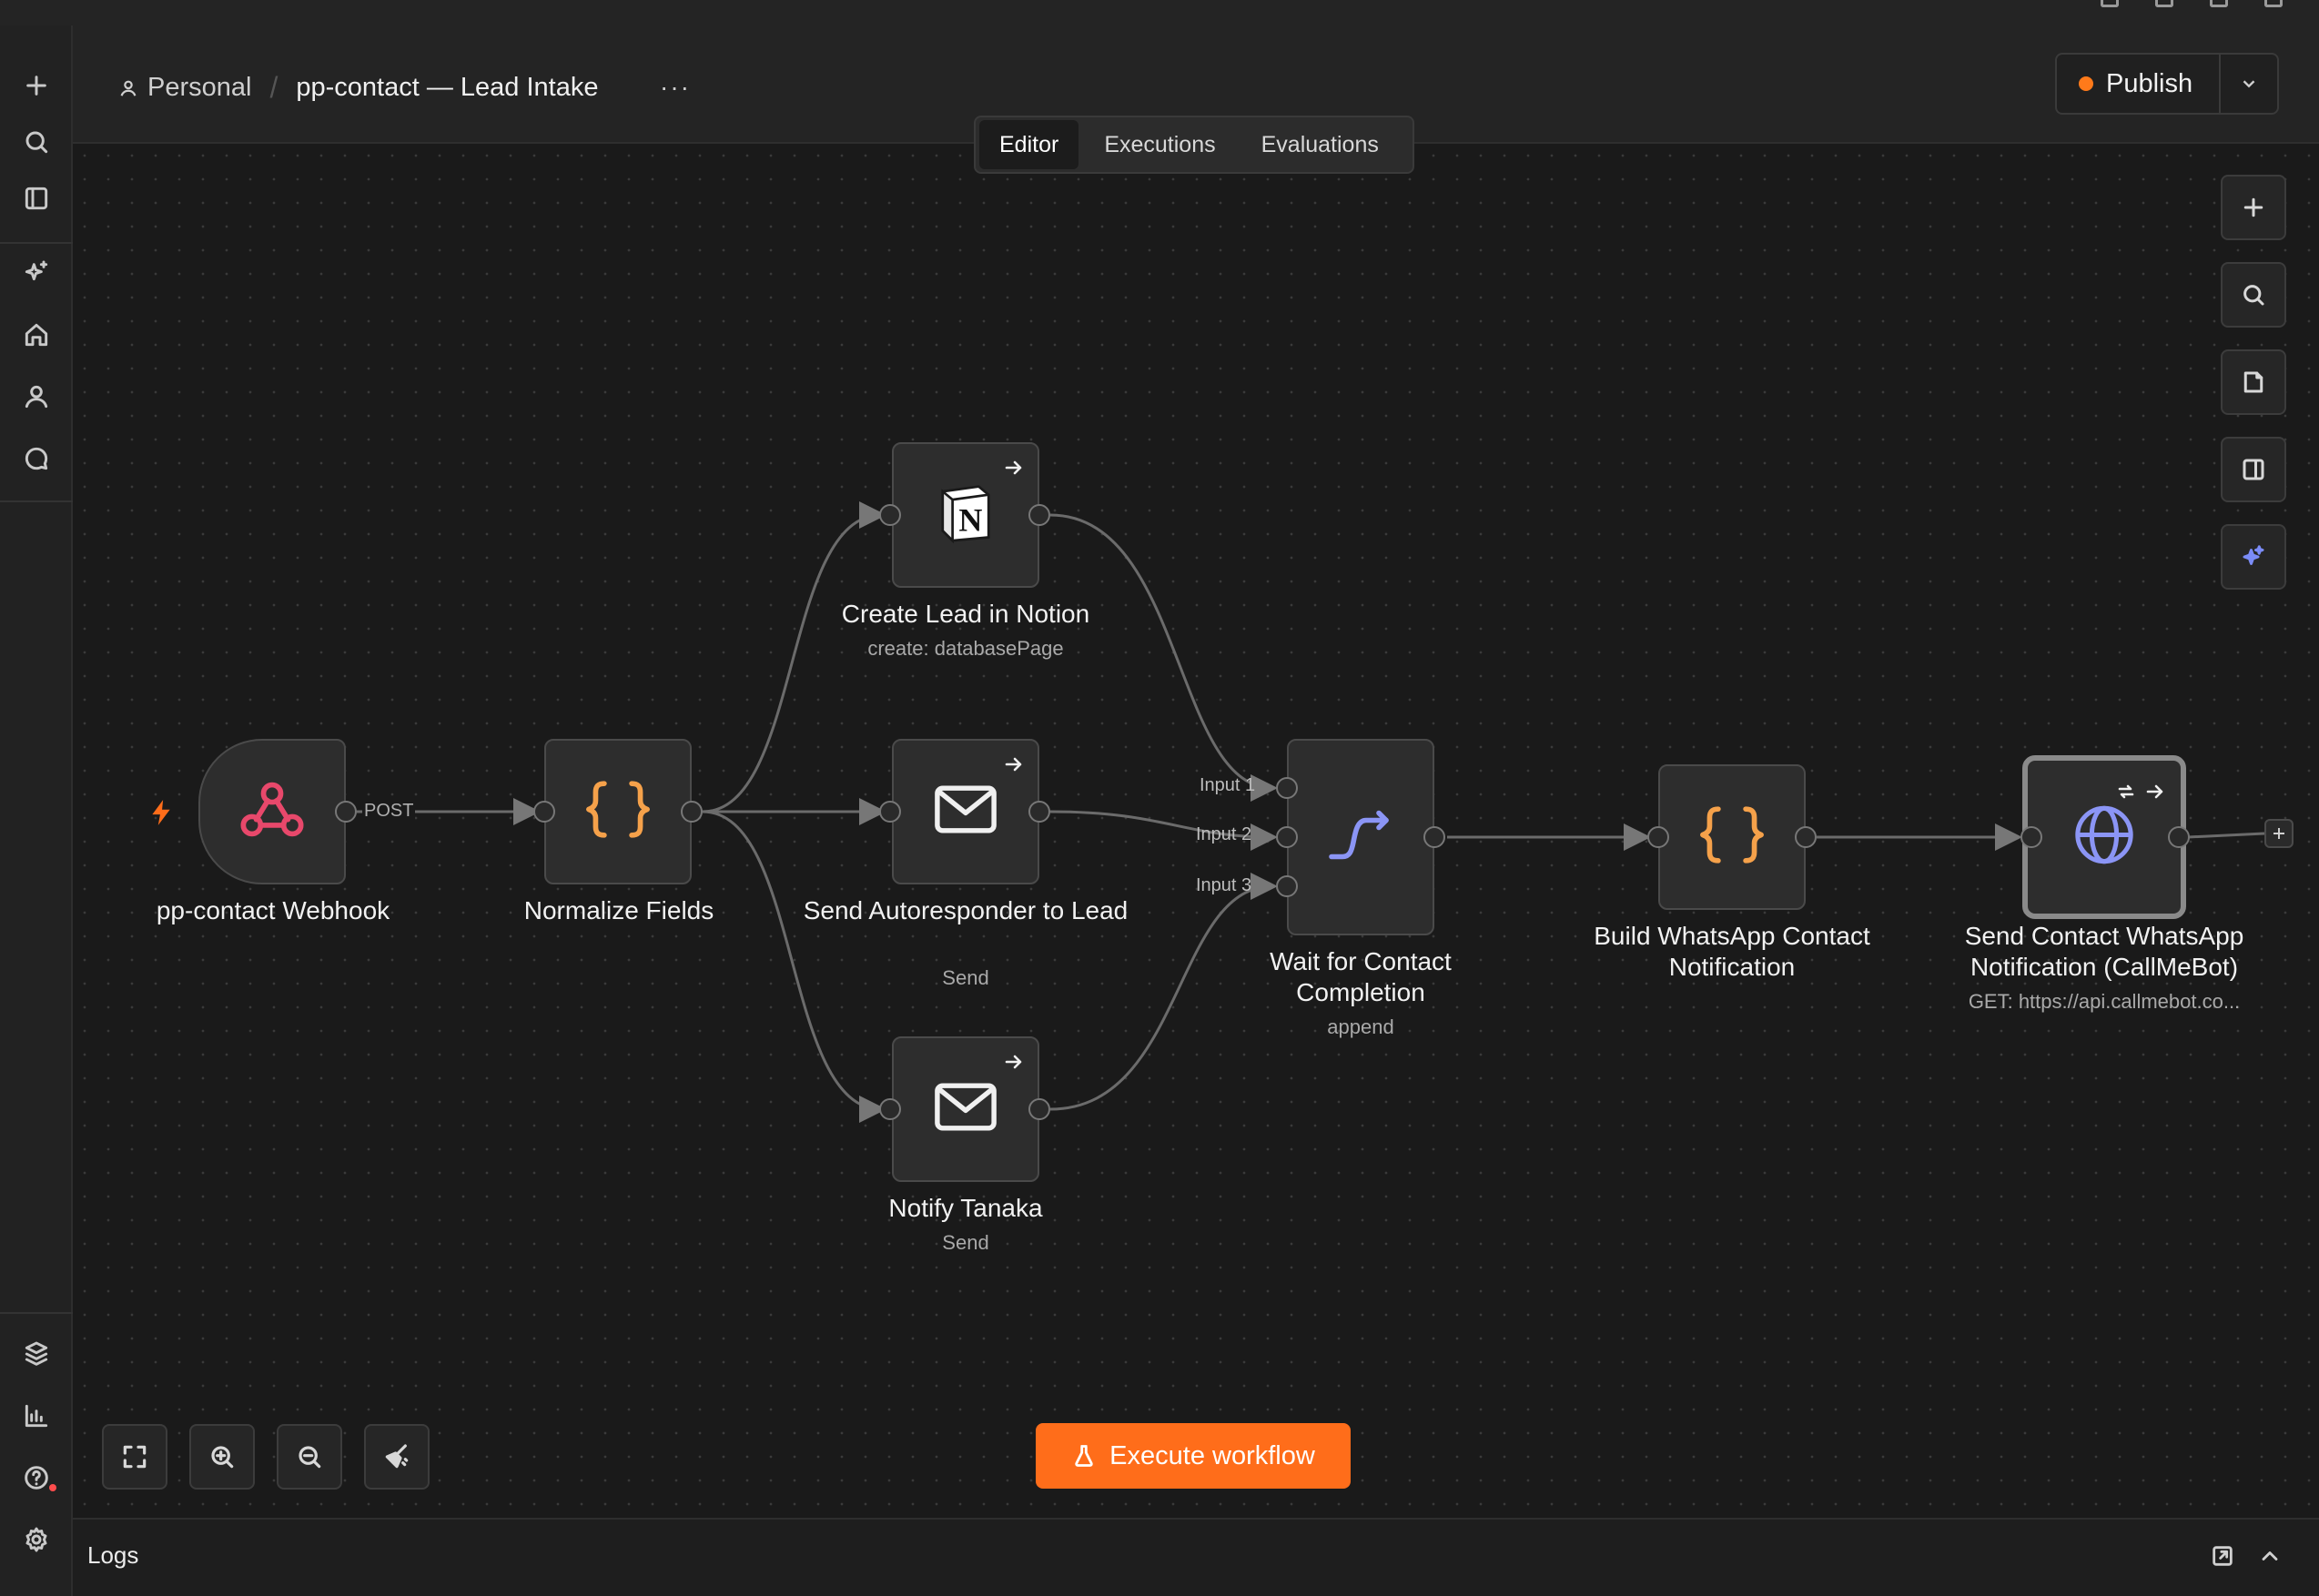 The width and height of the screenshot is (2319, 1596). I want to click on input-3-label: Input 3, so click(1224, 885).